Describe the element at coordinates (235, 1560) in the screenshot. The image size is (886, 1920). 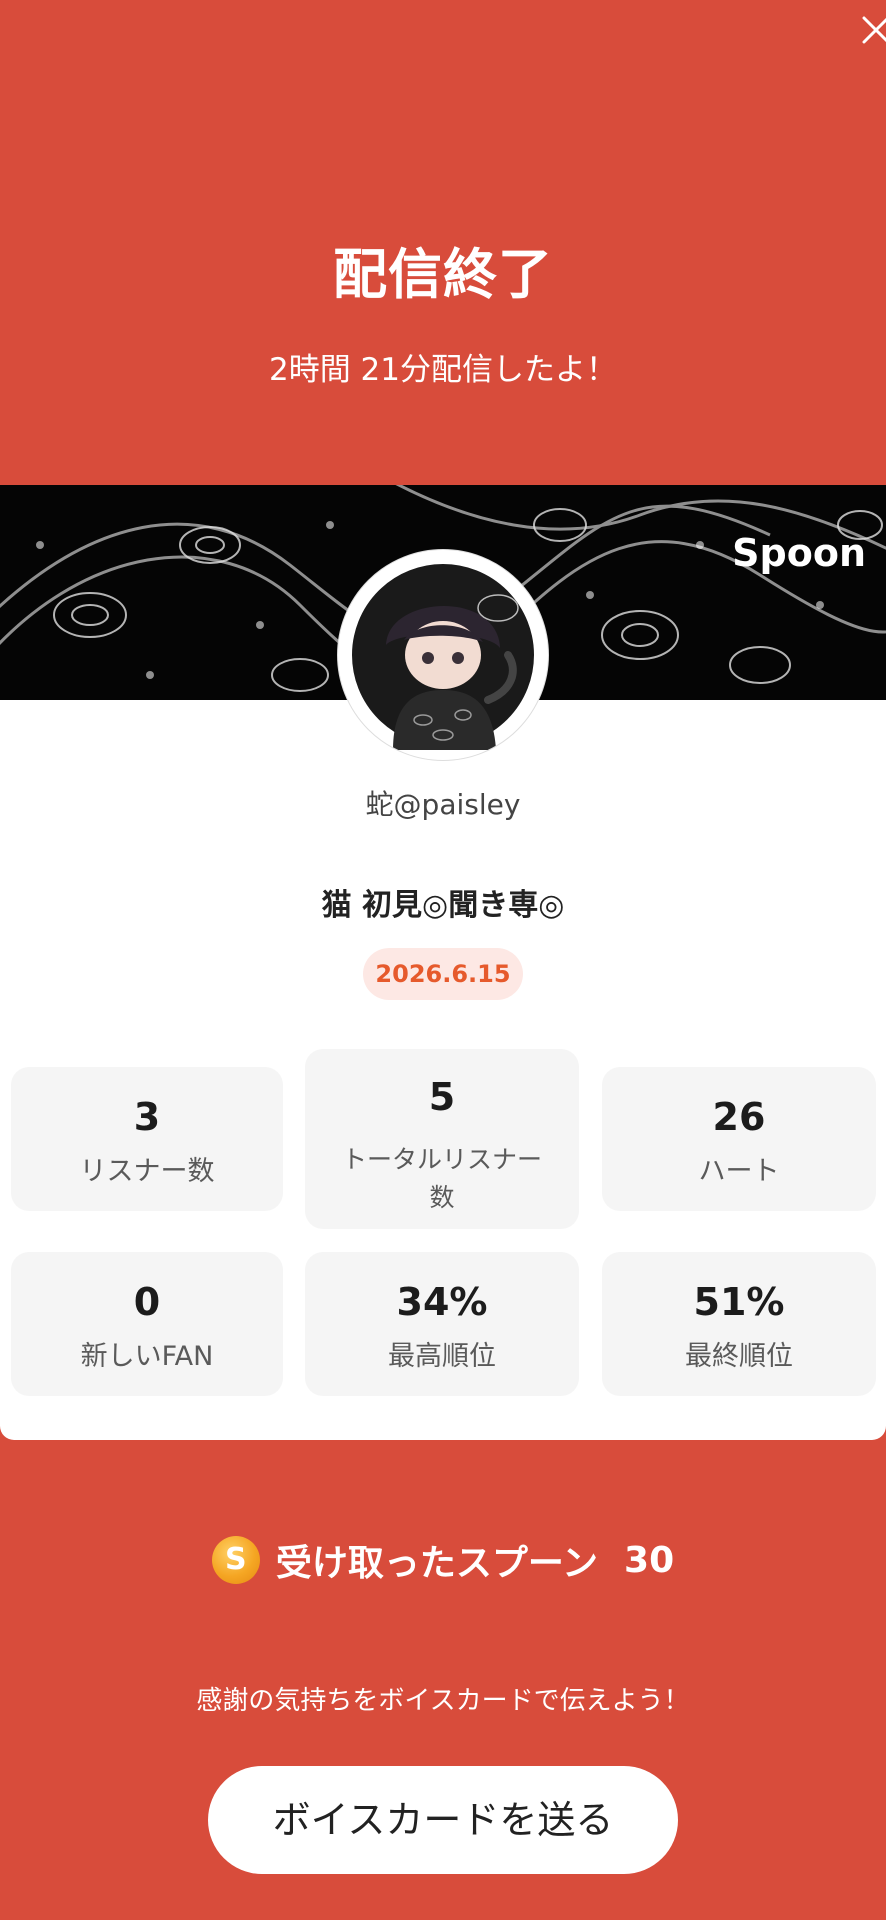
I see `spoon-coin-icon: S` at that location.